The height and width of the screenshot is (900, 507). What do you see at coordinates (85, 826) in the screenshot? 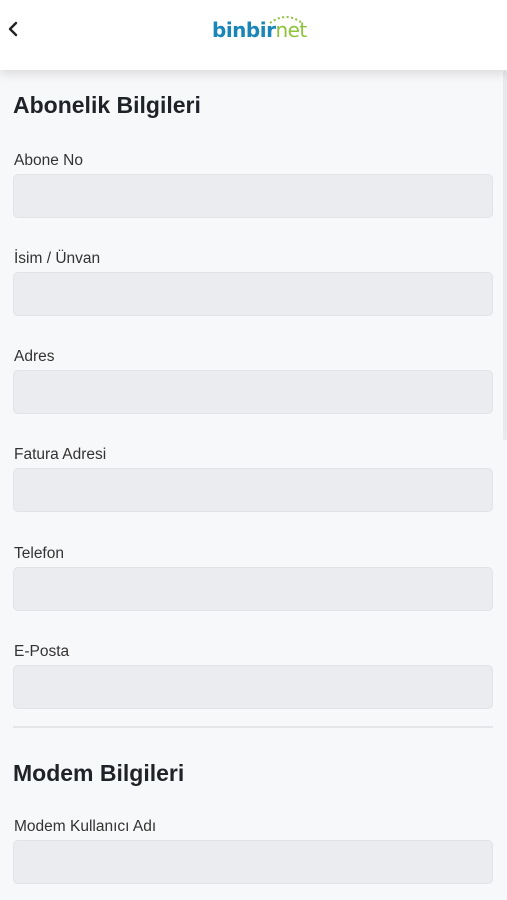
I see `label-modem-username: Modem Kullanıcı Adı` at bounding box center [85, 826].